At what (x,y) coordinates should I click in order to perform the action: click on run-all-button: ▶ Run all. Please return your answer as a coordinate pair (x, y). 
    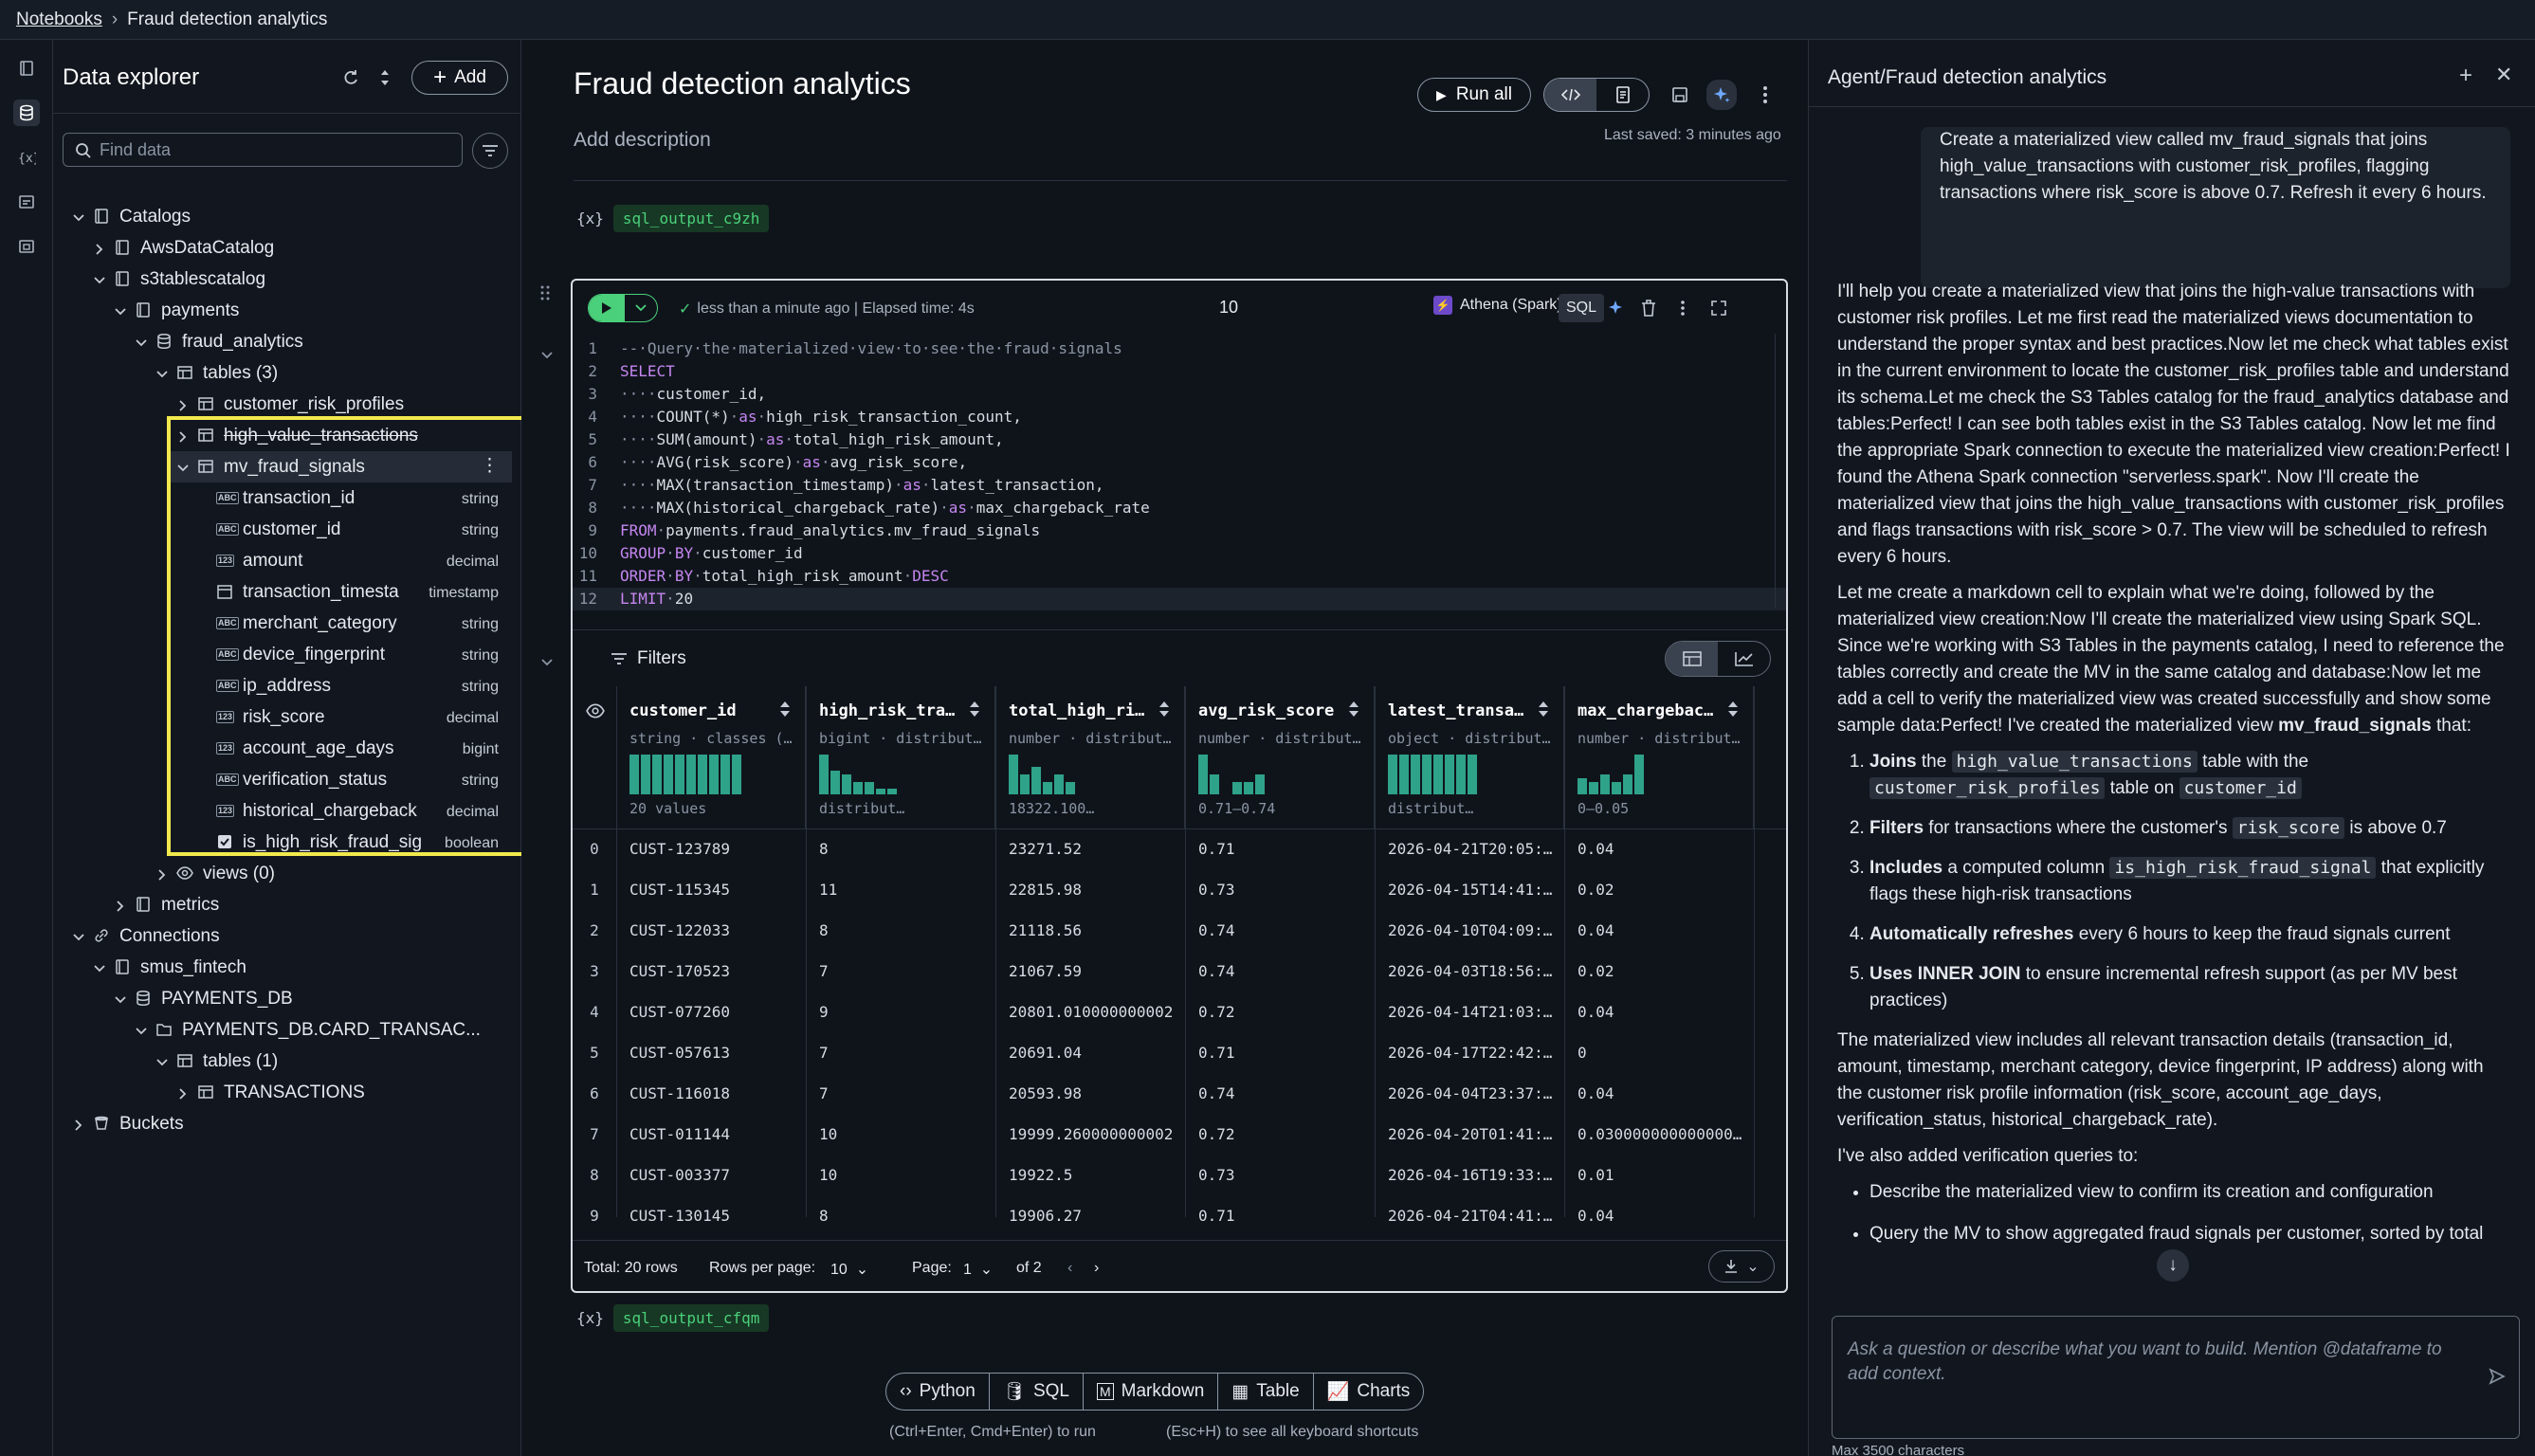
    Looking at the image, I should click on (1474, 95).